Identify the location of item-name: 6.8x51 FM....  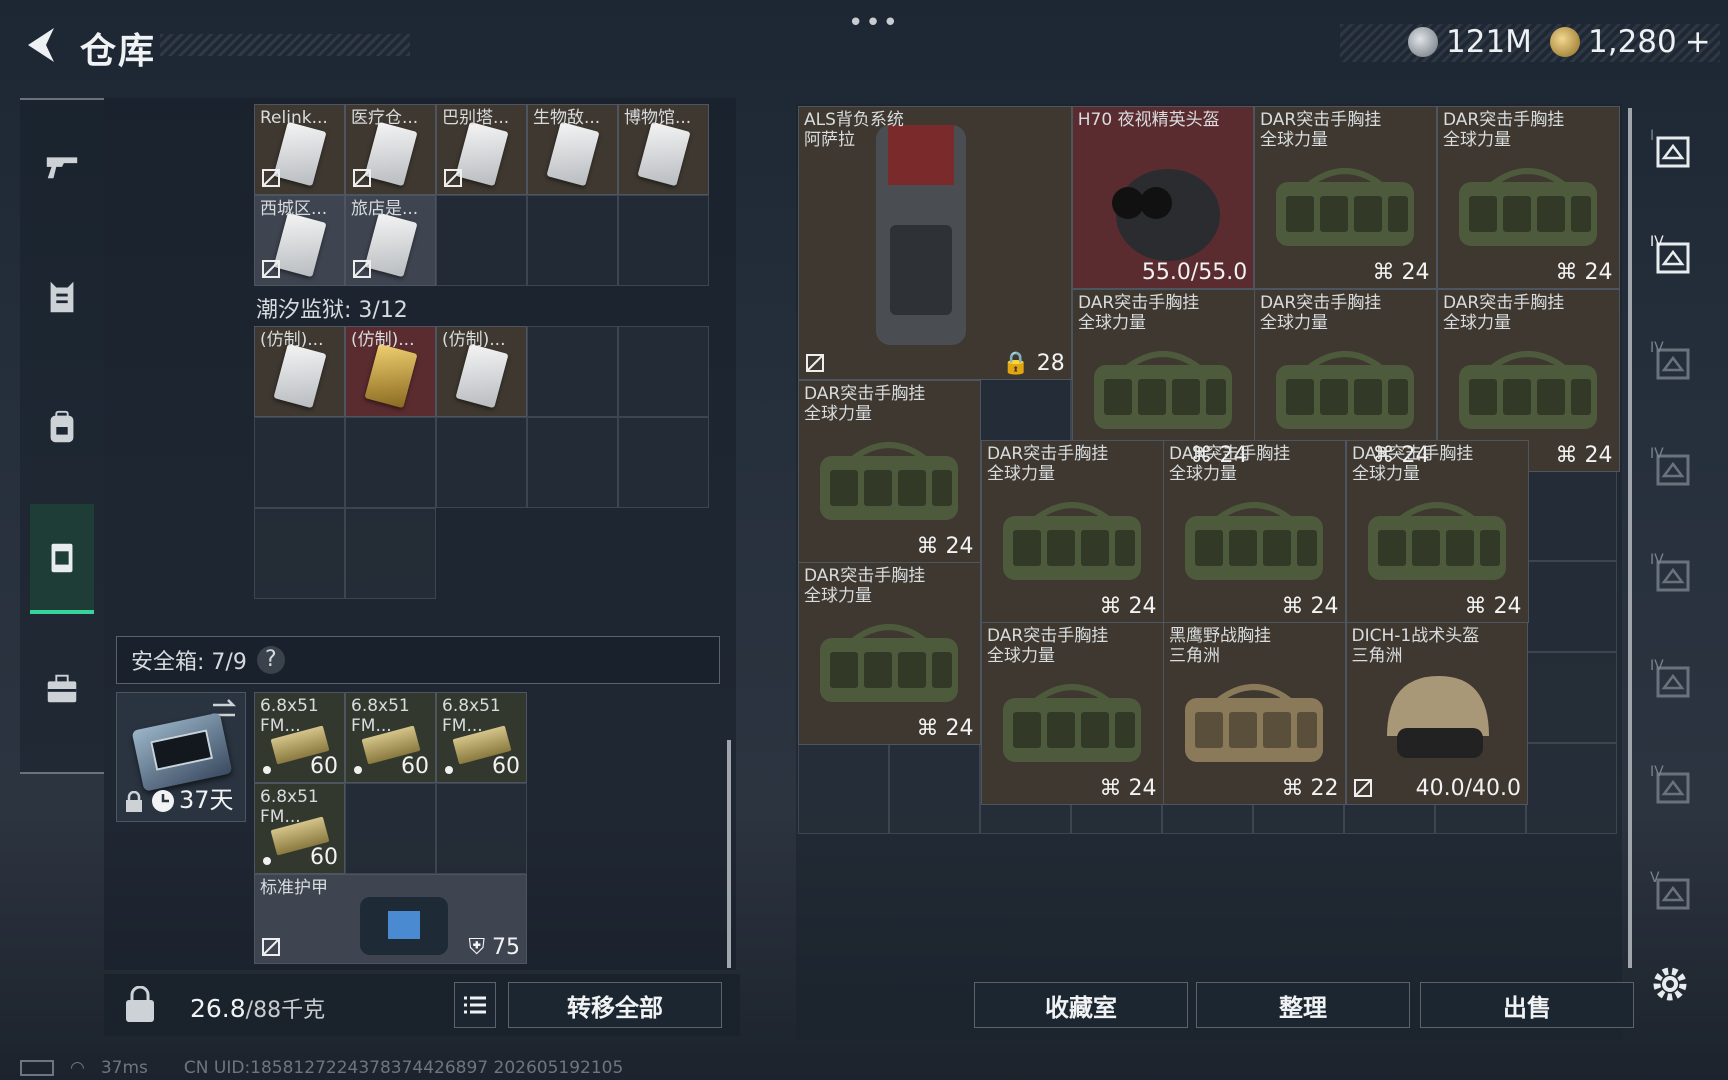
(471, 716).